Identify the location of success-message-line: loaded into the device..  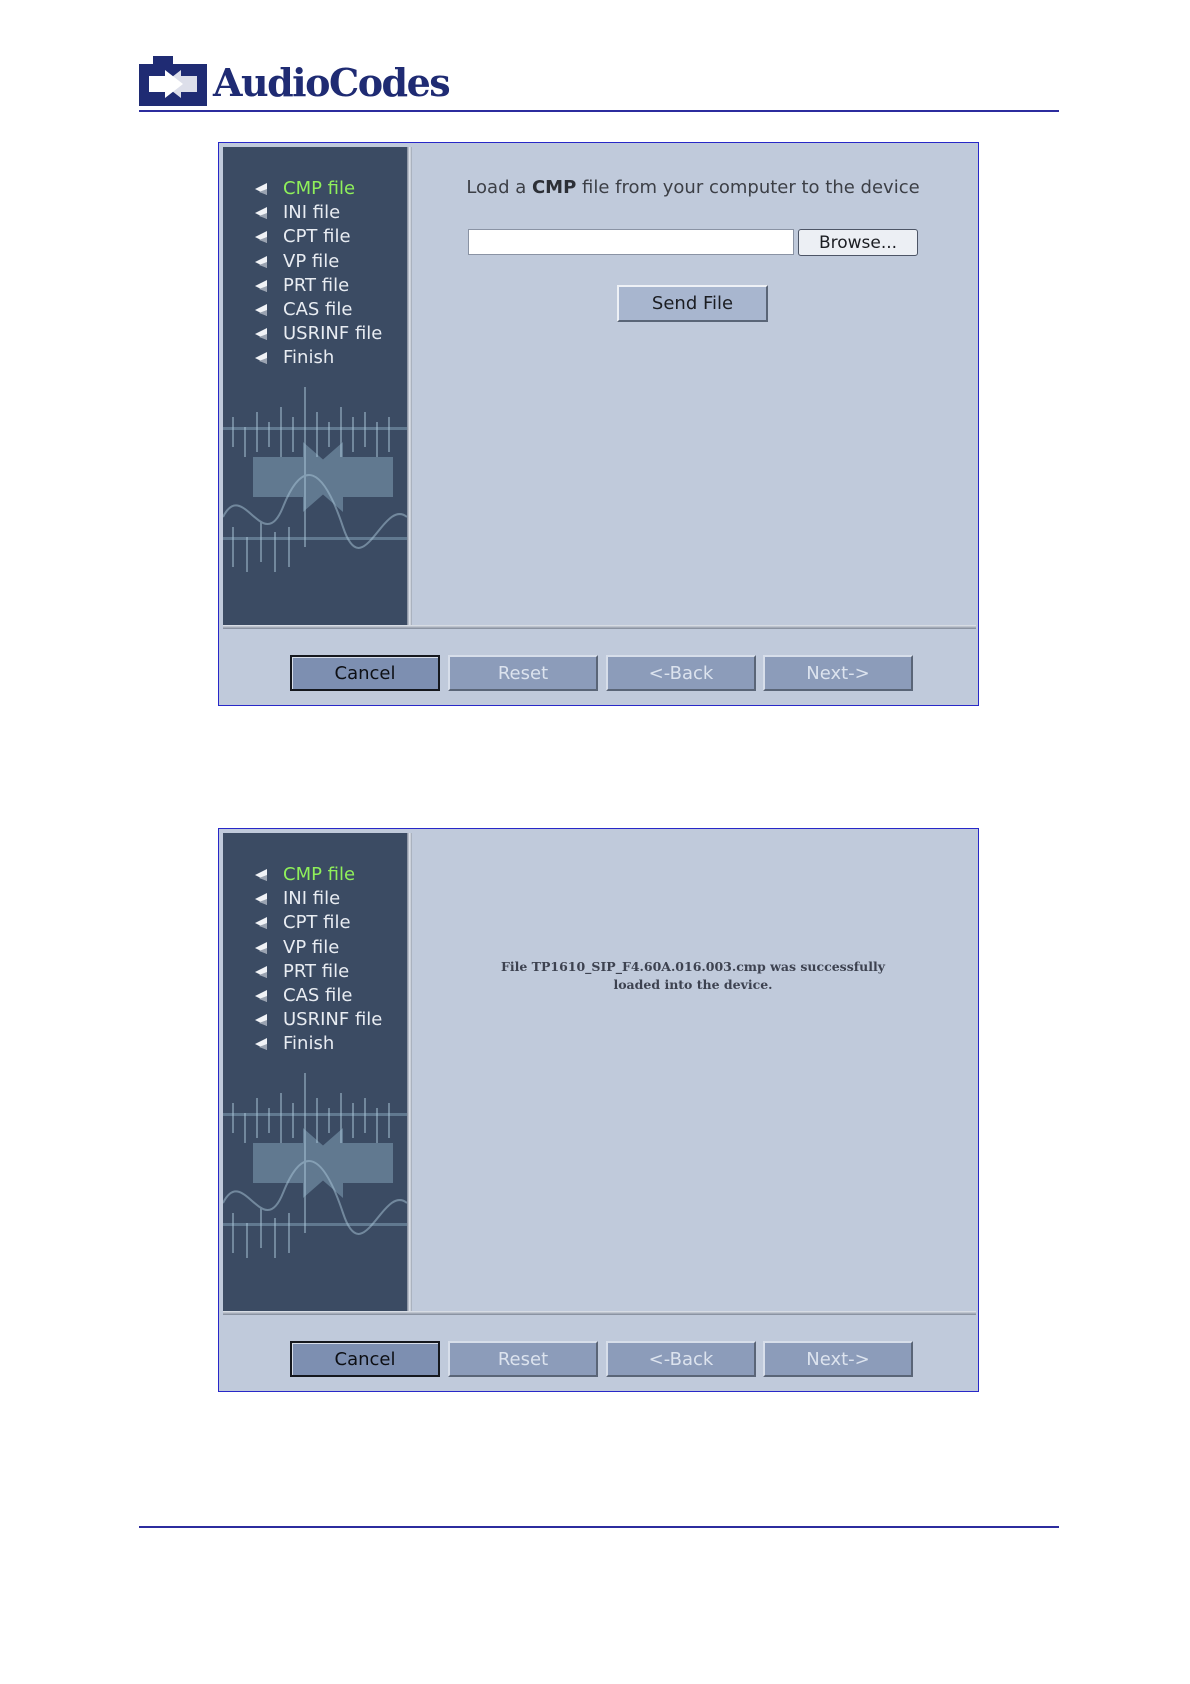
(693, 984).